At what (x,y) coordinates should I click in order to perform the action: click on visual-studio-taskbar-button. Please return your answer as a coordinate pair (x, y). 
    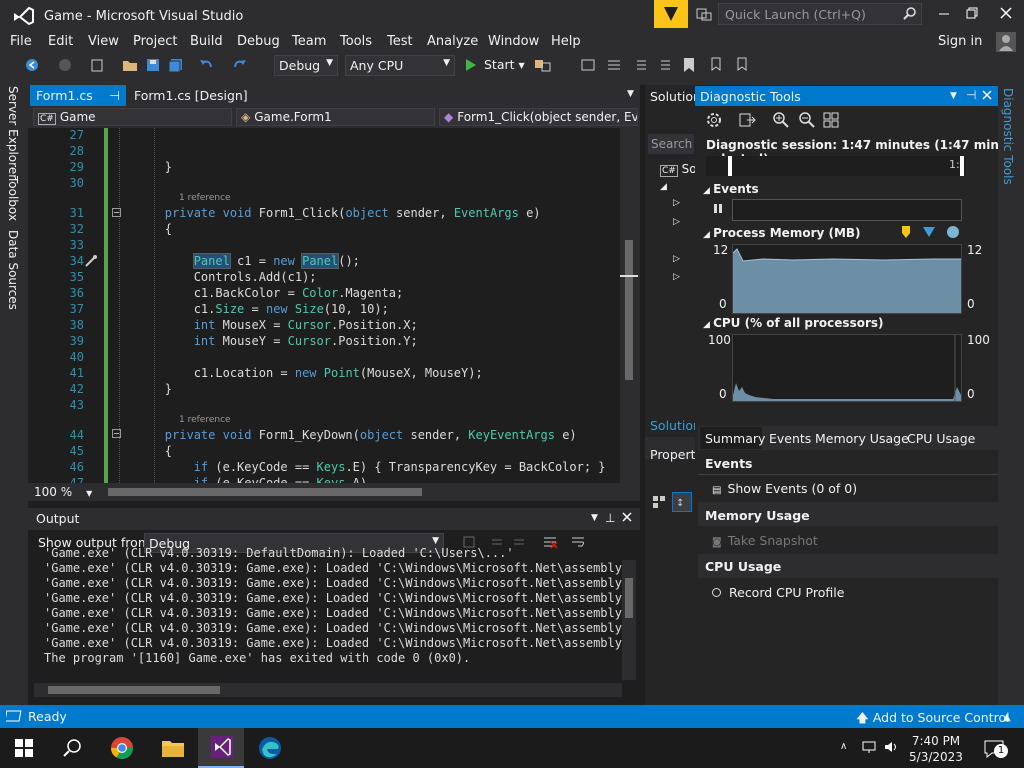
    Looking at the image, I should click on (221, 748).